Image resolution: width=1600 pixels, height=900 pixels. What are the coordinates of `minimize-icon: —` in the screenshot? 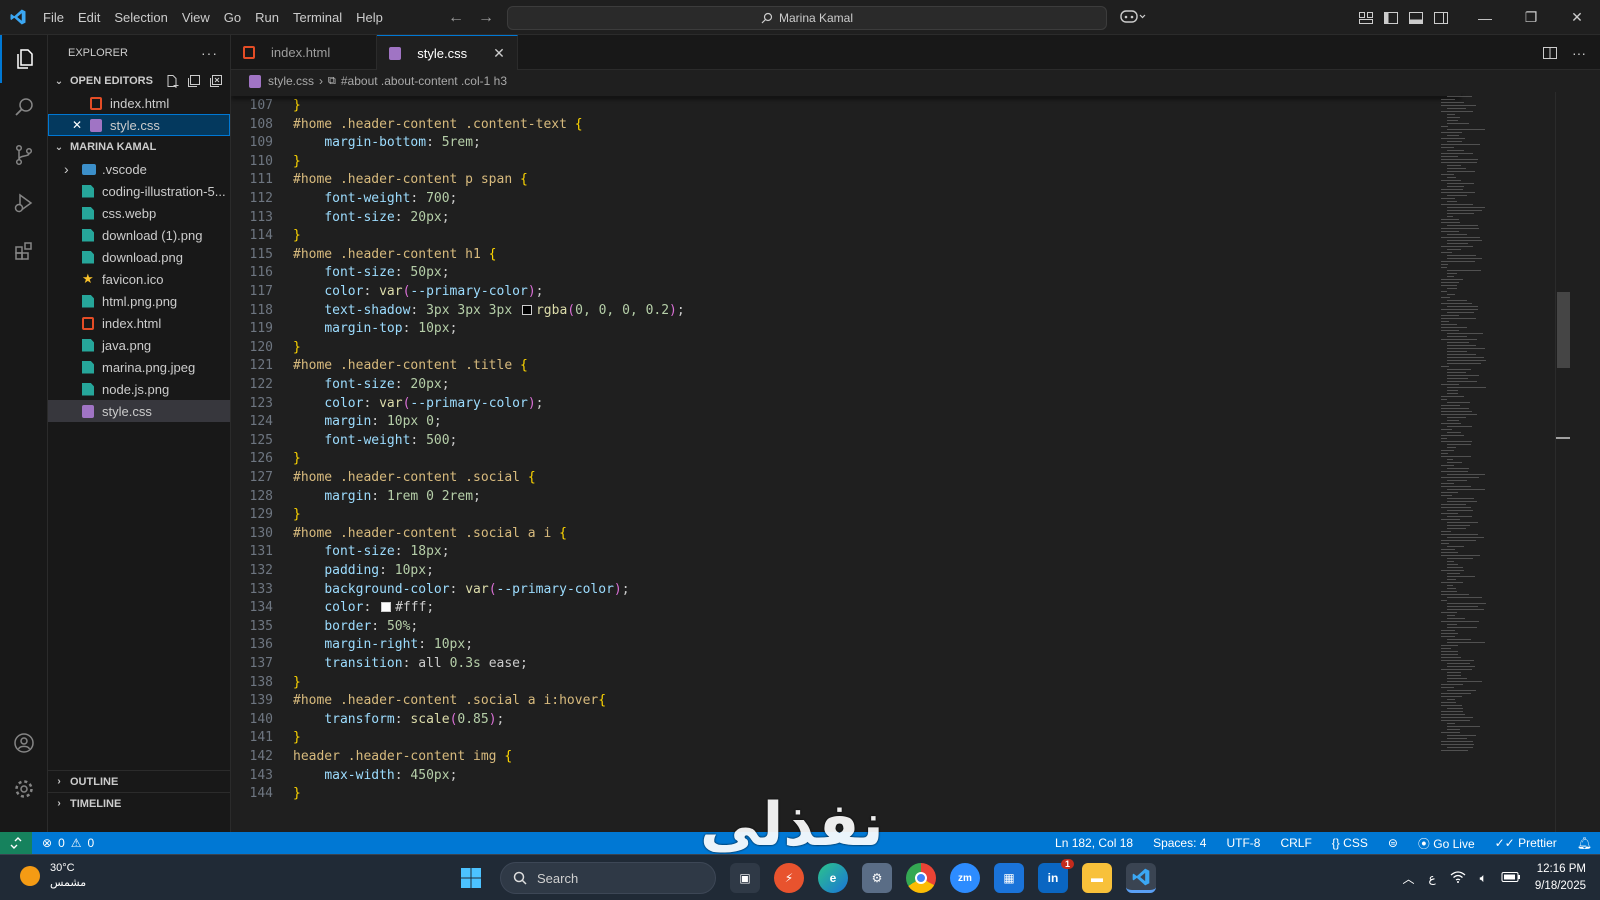 It's located at (1485, 17).